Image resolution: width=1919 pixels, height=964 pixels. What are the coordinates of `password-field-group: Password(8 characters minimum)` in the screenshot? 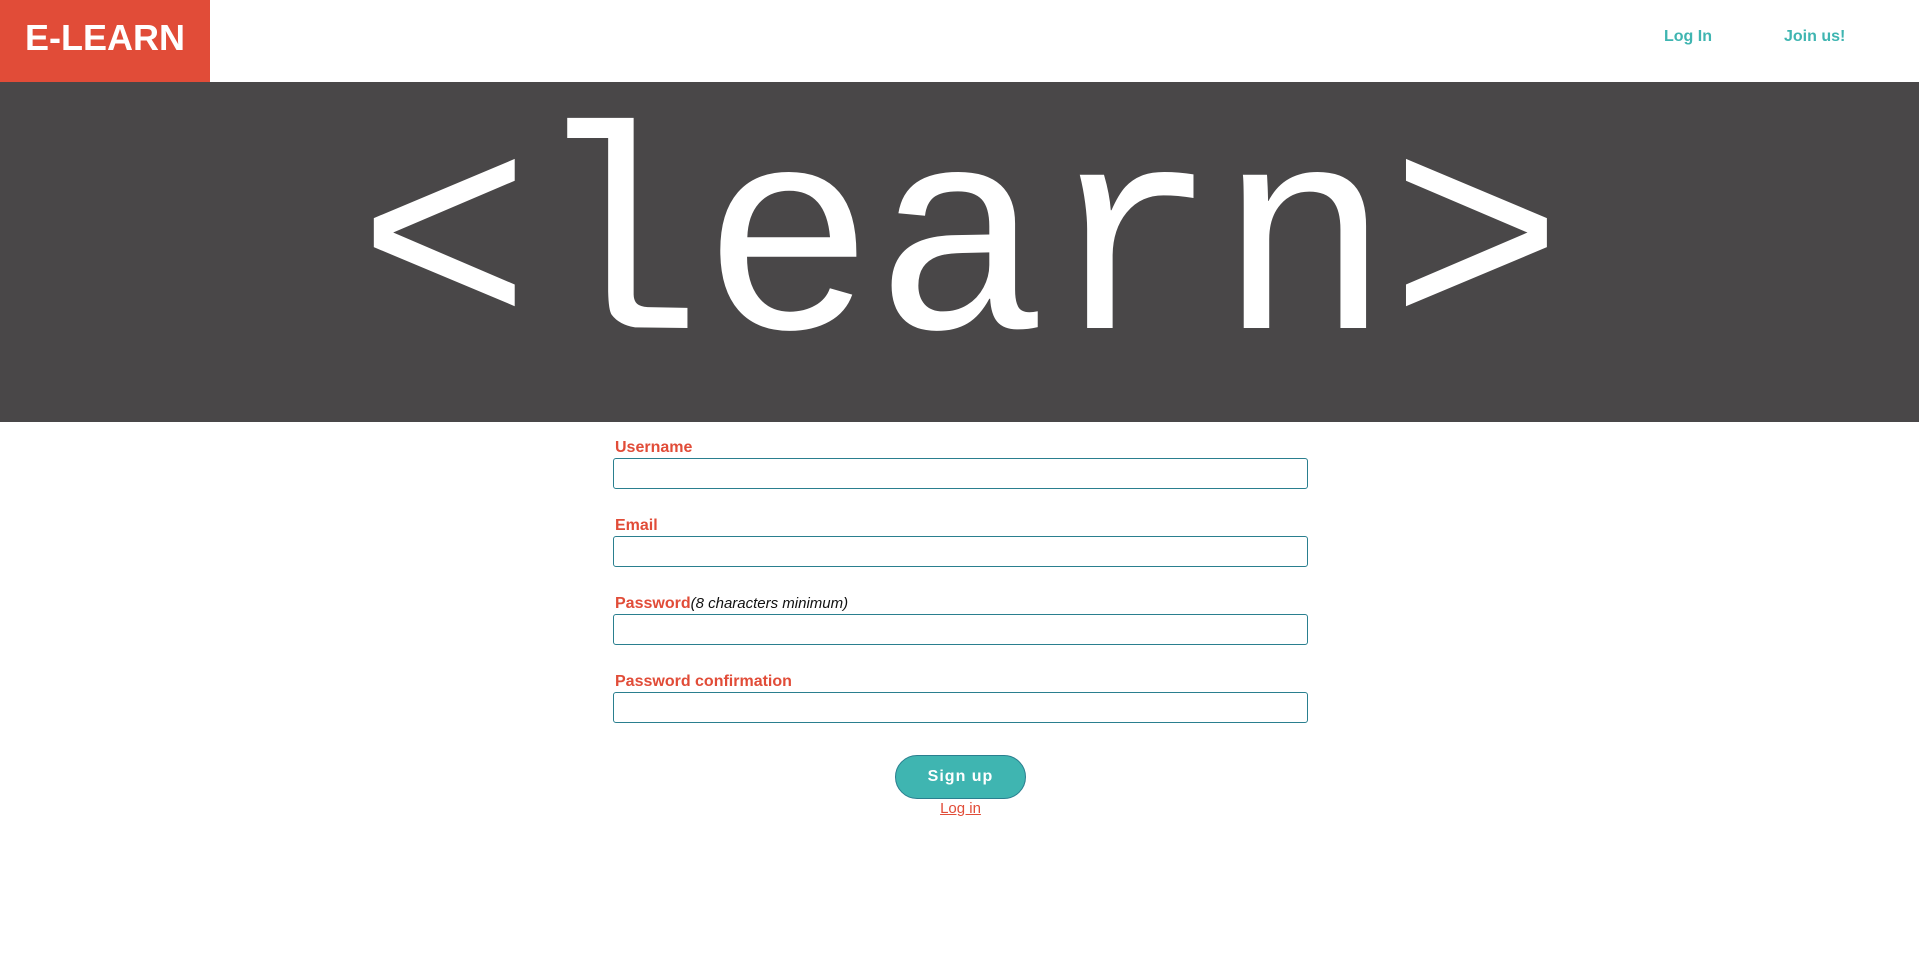 It's located at (960, 633).